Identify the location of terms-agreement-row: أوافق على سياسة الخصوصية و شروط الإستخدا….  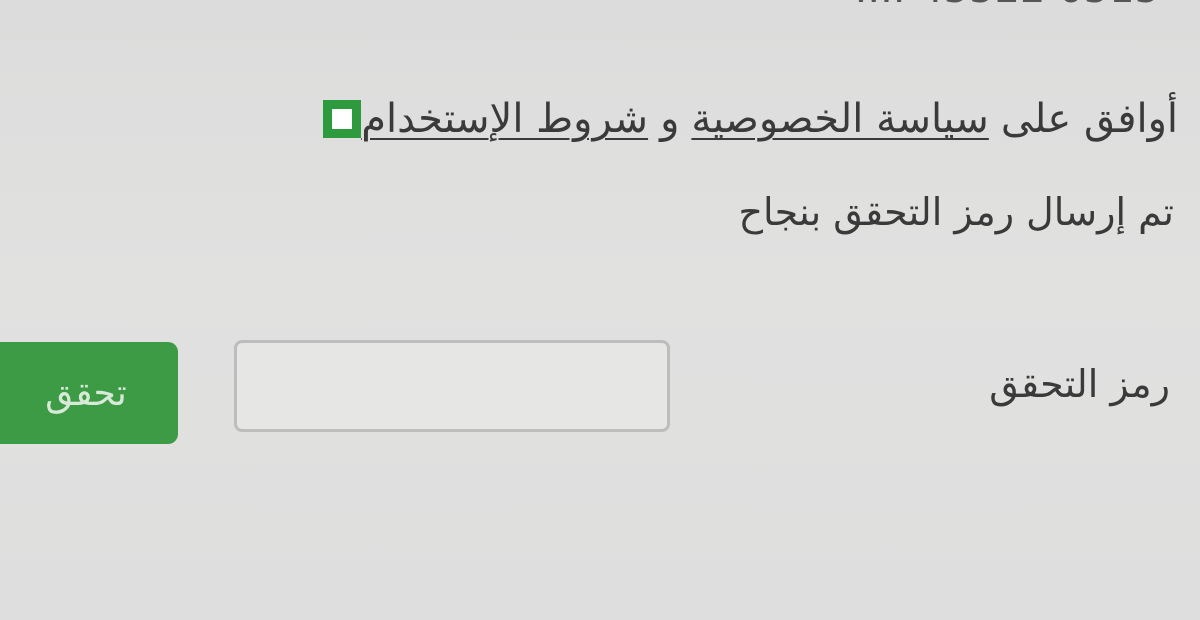
(743, 119).